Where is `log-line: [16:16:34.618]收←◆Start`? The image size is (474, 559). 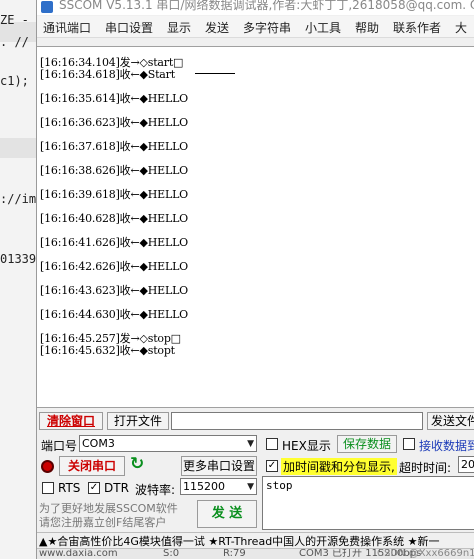 log-line: [16:16:34.618]收←◆Start is located at coordinates (107, 74).